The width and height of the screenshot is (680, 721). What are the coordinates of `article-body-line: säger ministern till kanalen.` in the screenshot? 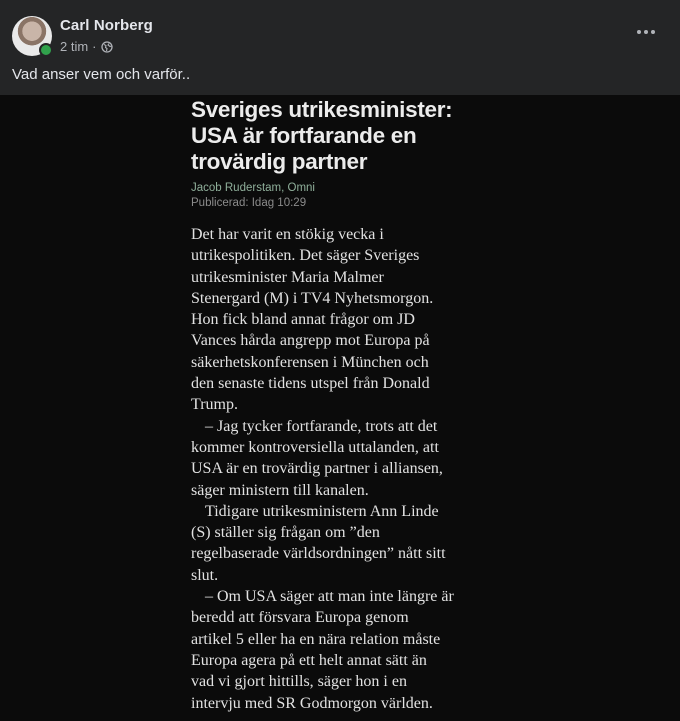 It's located at (280, 490).